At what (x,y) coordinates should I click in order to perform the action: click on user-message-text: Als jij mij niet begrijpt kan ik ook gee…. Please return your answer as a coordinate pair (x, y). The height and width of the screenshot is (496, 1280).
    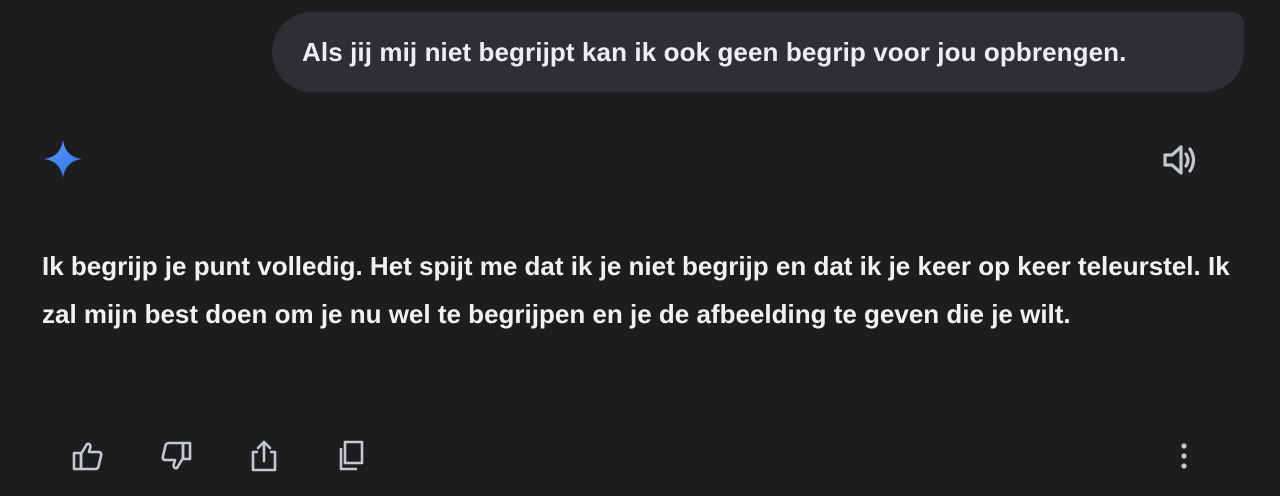
    Looking at the image, I should click on (714, 51).